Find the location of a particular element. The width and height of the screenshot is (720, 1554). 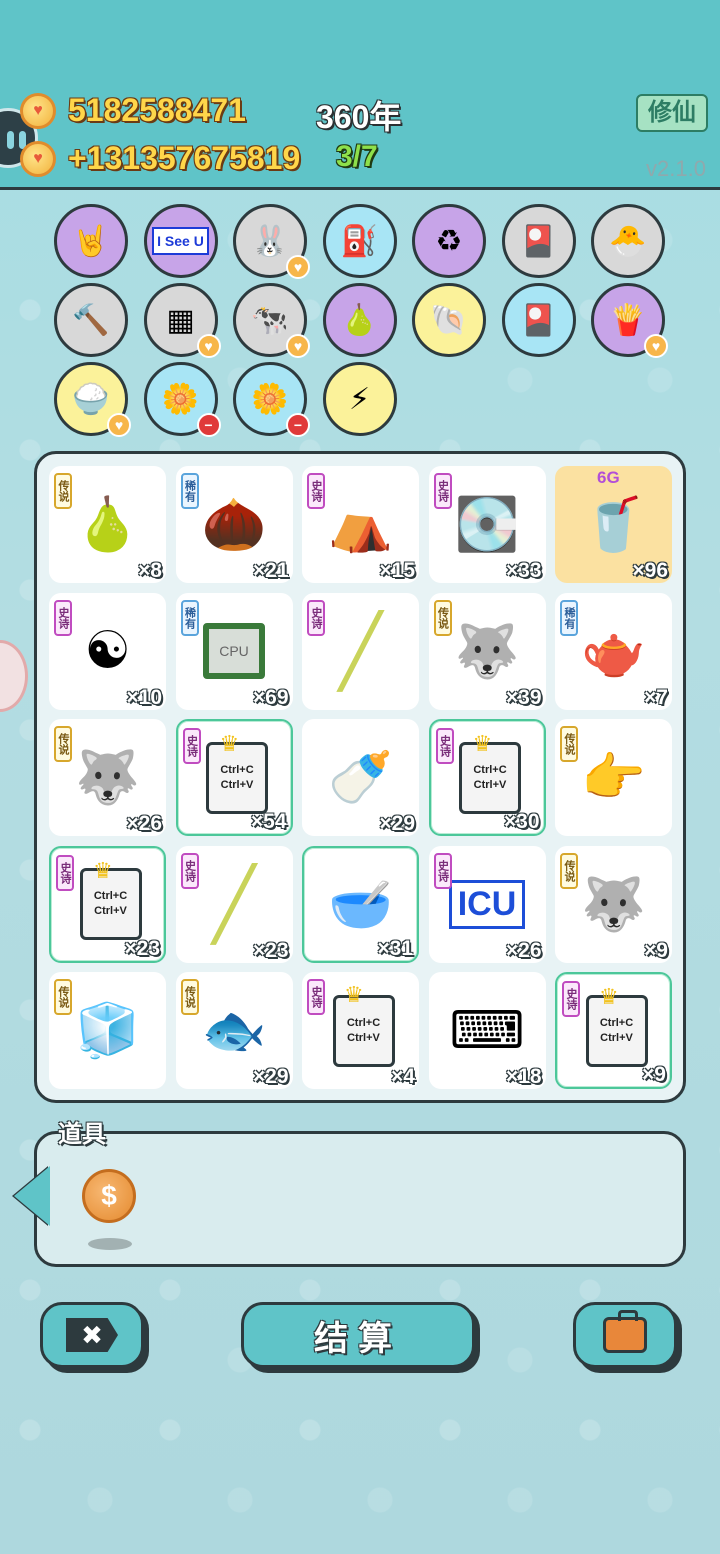

recycle-icon: ♻ is located at coordinates (449, 241).